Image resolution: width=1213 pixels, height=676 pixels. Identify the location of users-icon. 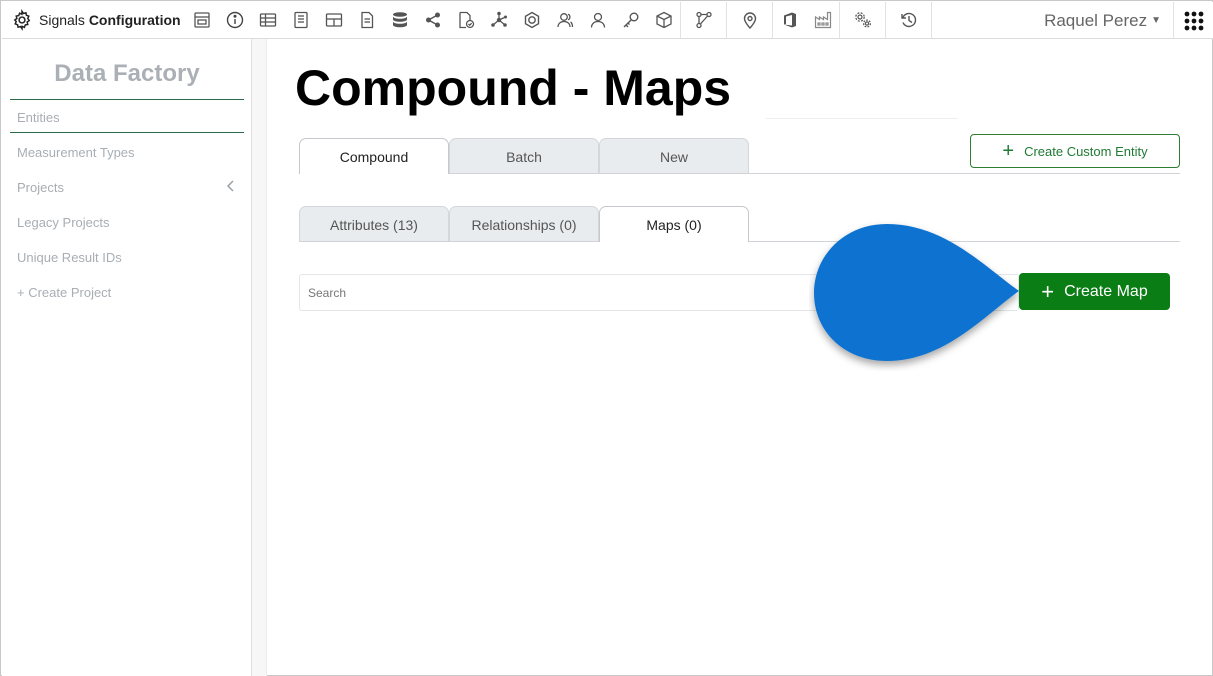
(564, 20).